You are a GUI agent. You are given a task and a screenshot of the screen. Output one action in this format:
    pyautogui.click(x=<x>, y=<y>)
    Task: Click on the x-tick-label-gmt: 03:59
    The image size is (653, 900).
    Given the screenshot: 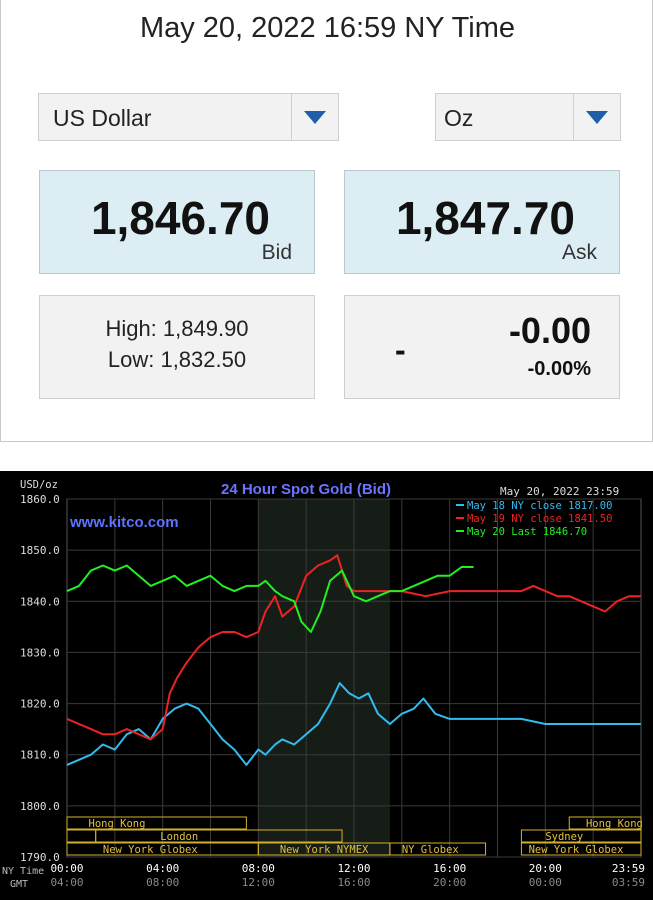 What is the action you would take?
    pyautogui.click(x=628, y=882)
    